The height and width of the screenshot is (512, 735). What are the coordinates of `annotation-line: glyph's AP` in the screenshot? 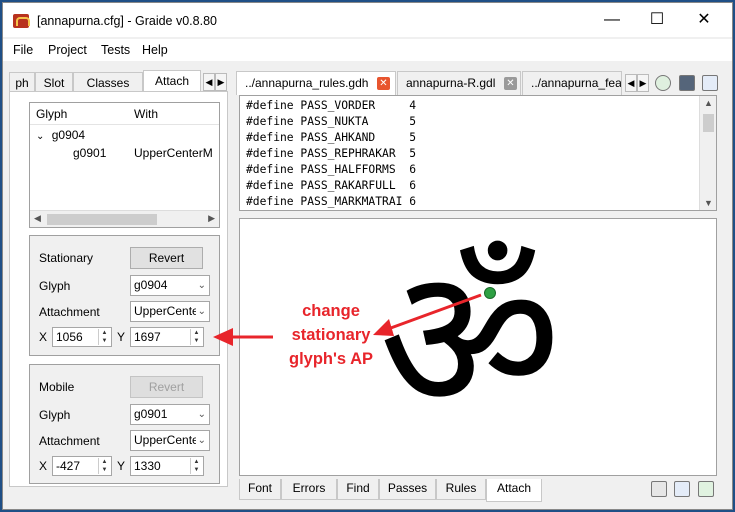 It's located at (331, 359).